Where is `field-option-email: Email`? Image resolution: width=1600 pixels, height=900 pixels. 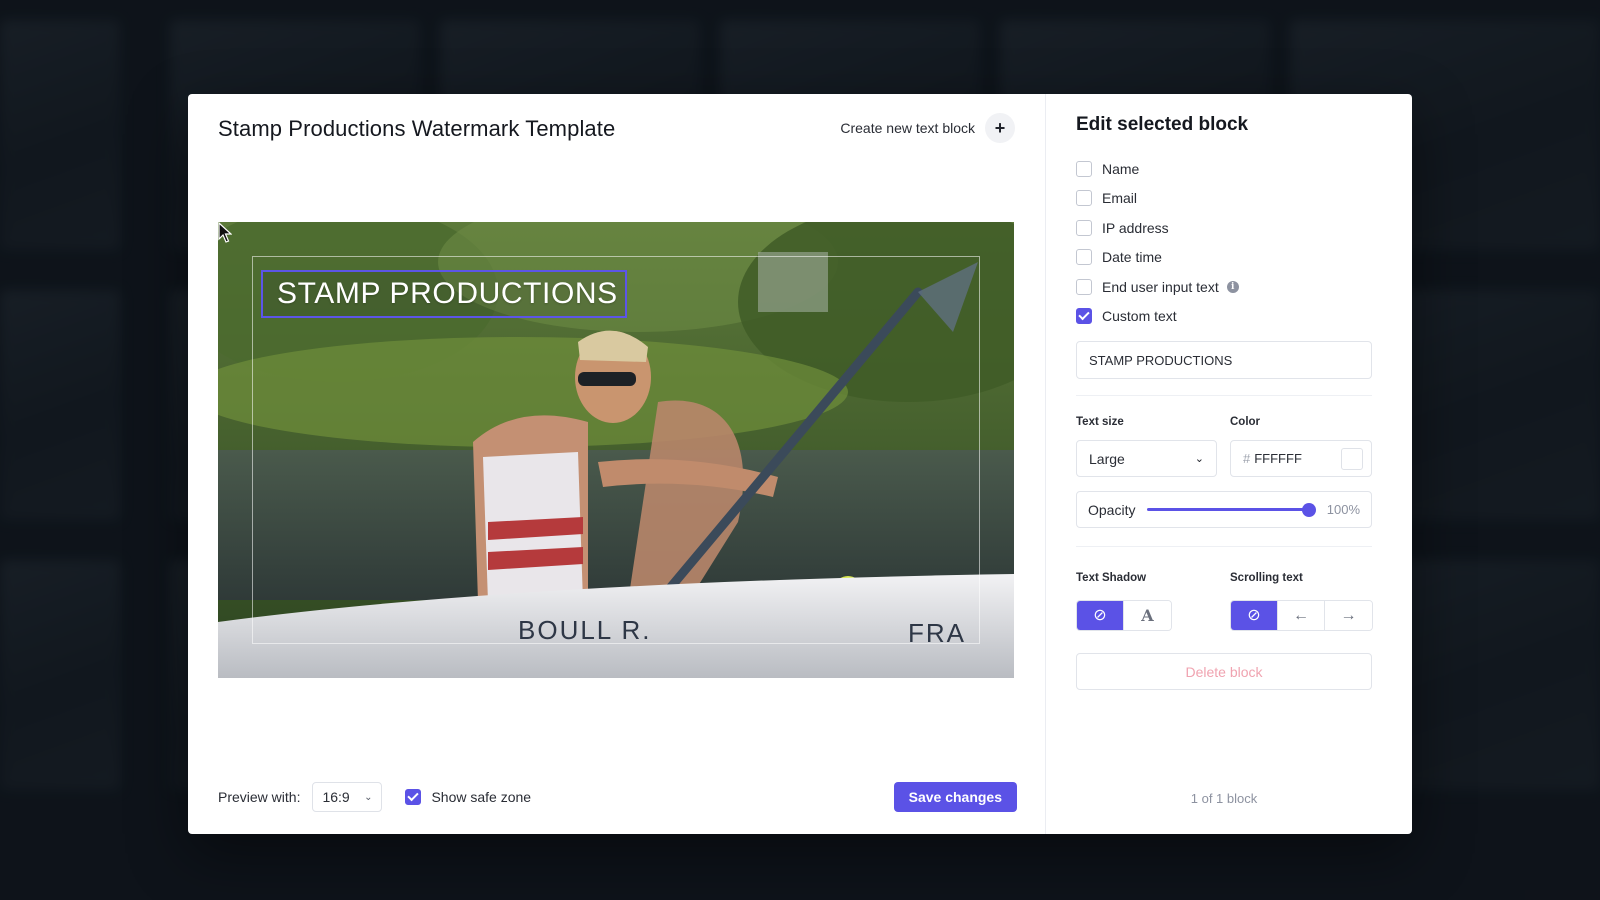
field-option-email: Email is located at coordinates (1224, 199).